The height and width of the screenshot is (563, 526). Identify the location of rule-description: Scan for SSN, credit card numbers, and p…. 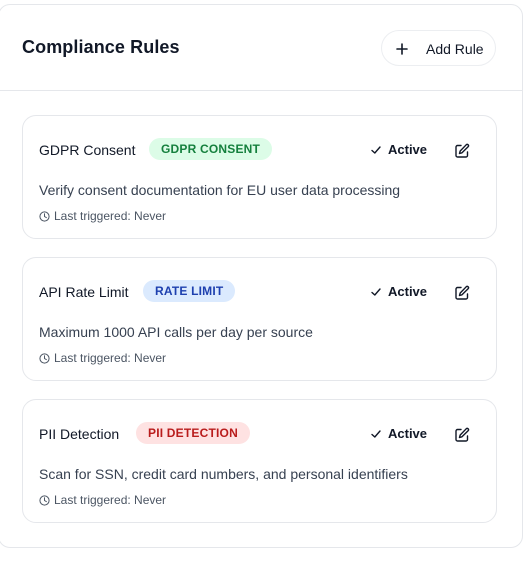
(223, 474).